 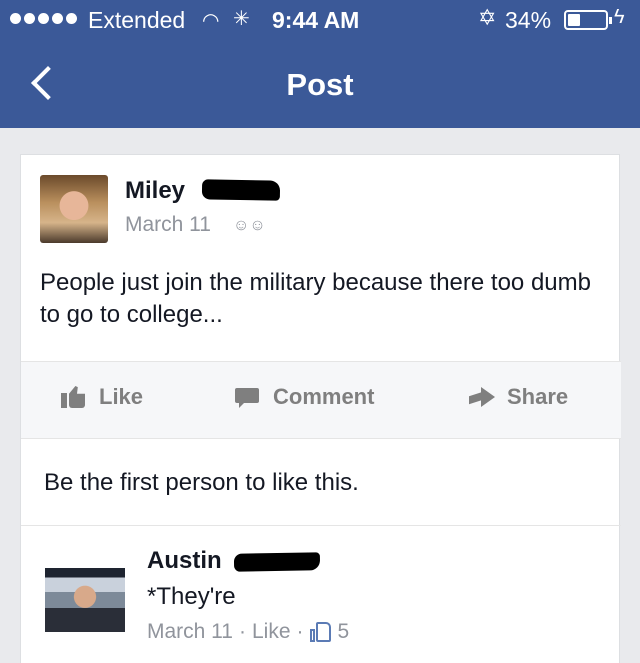 What do you see at coordinates (74, 397) in the screenshot?
I see `thumbs-up-icon` at bounding box center [74, 397].